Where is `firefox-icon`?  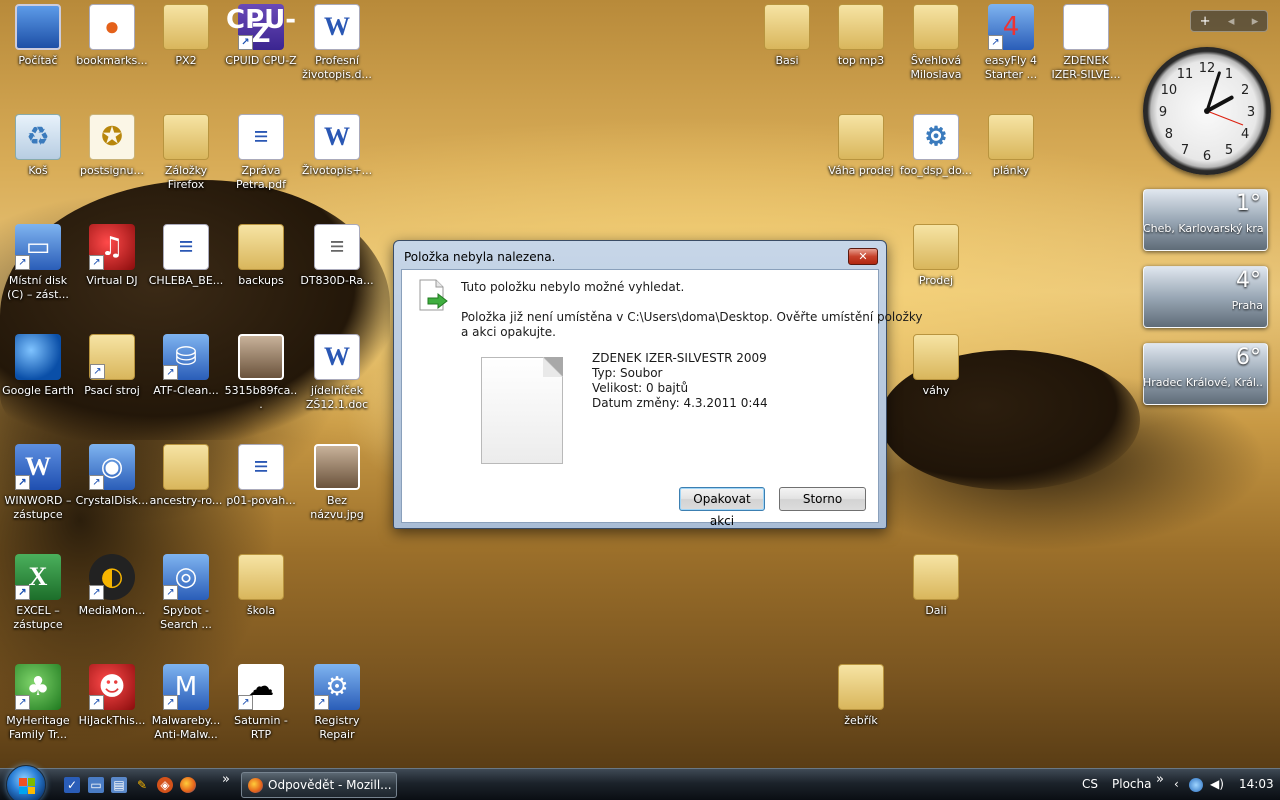
firefox-icon is located at coordinates (188, 785).